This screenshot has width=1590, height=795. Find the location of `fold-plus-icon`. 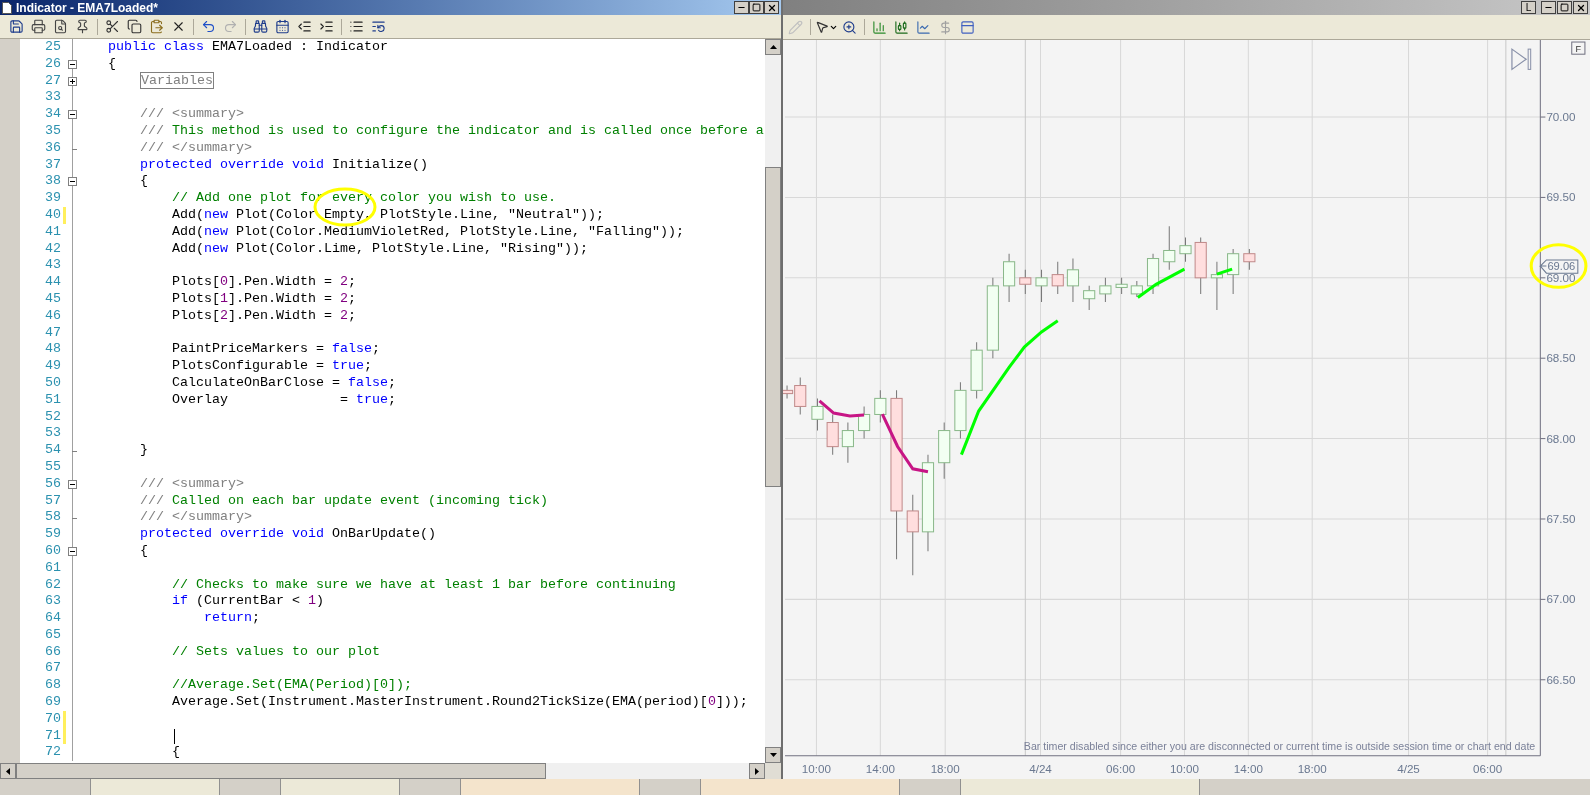

fold-plus-icon is located at coordinates (72, 81).